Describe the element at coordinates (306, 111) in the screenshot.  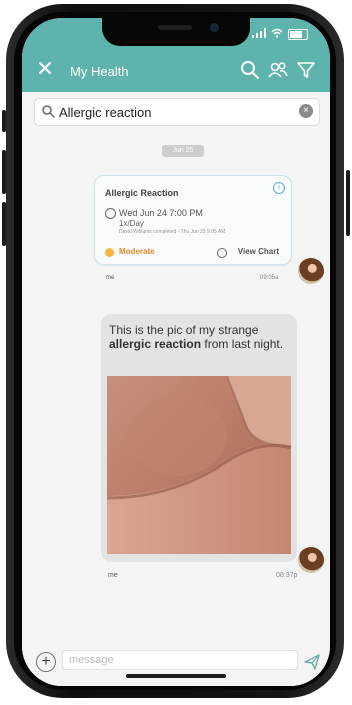
I see `clear-search-icon: ×` at that location.